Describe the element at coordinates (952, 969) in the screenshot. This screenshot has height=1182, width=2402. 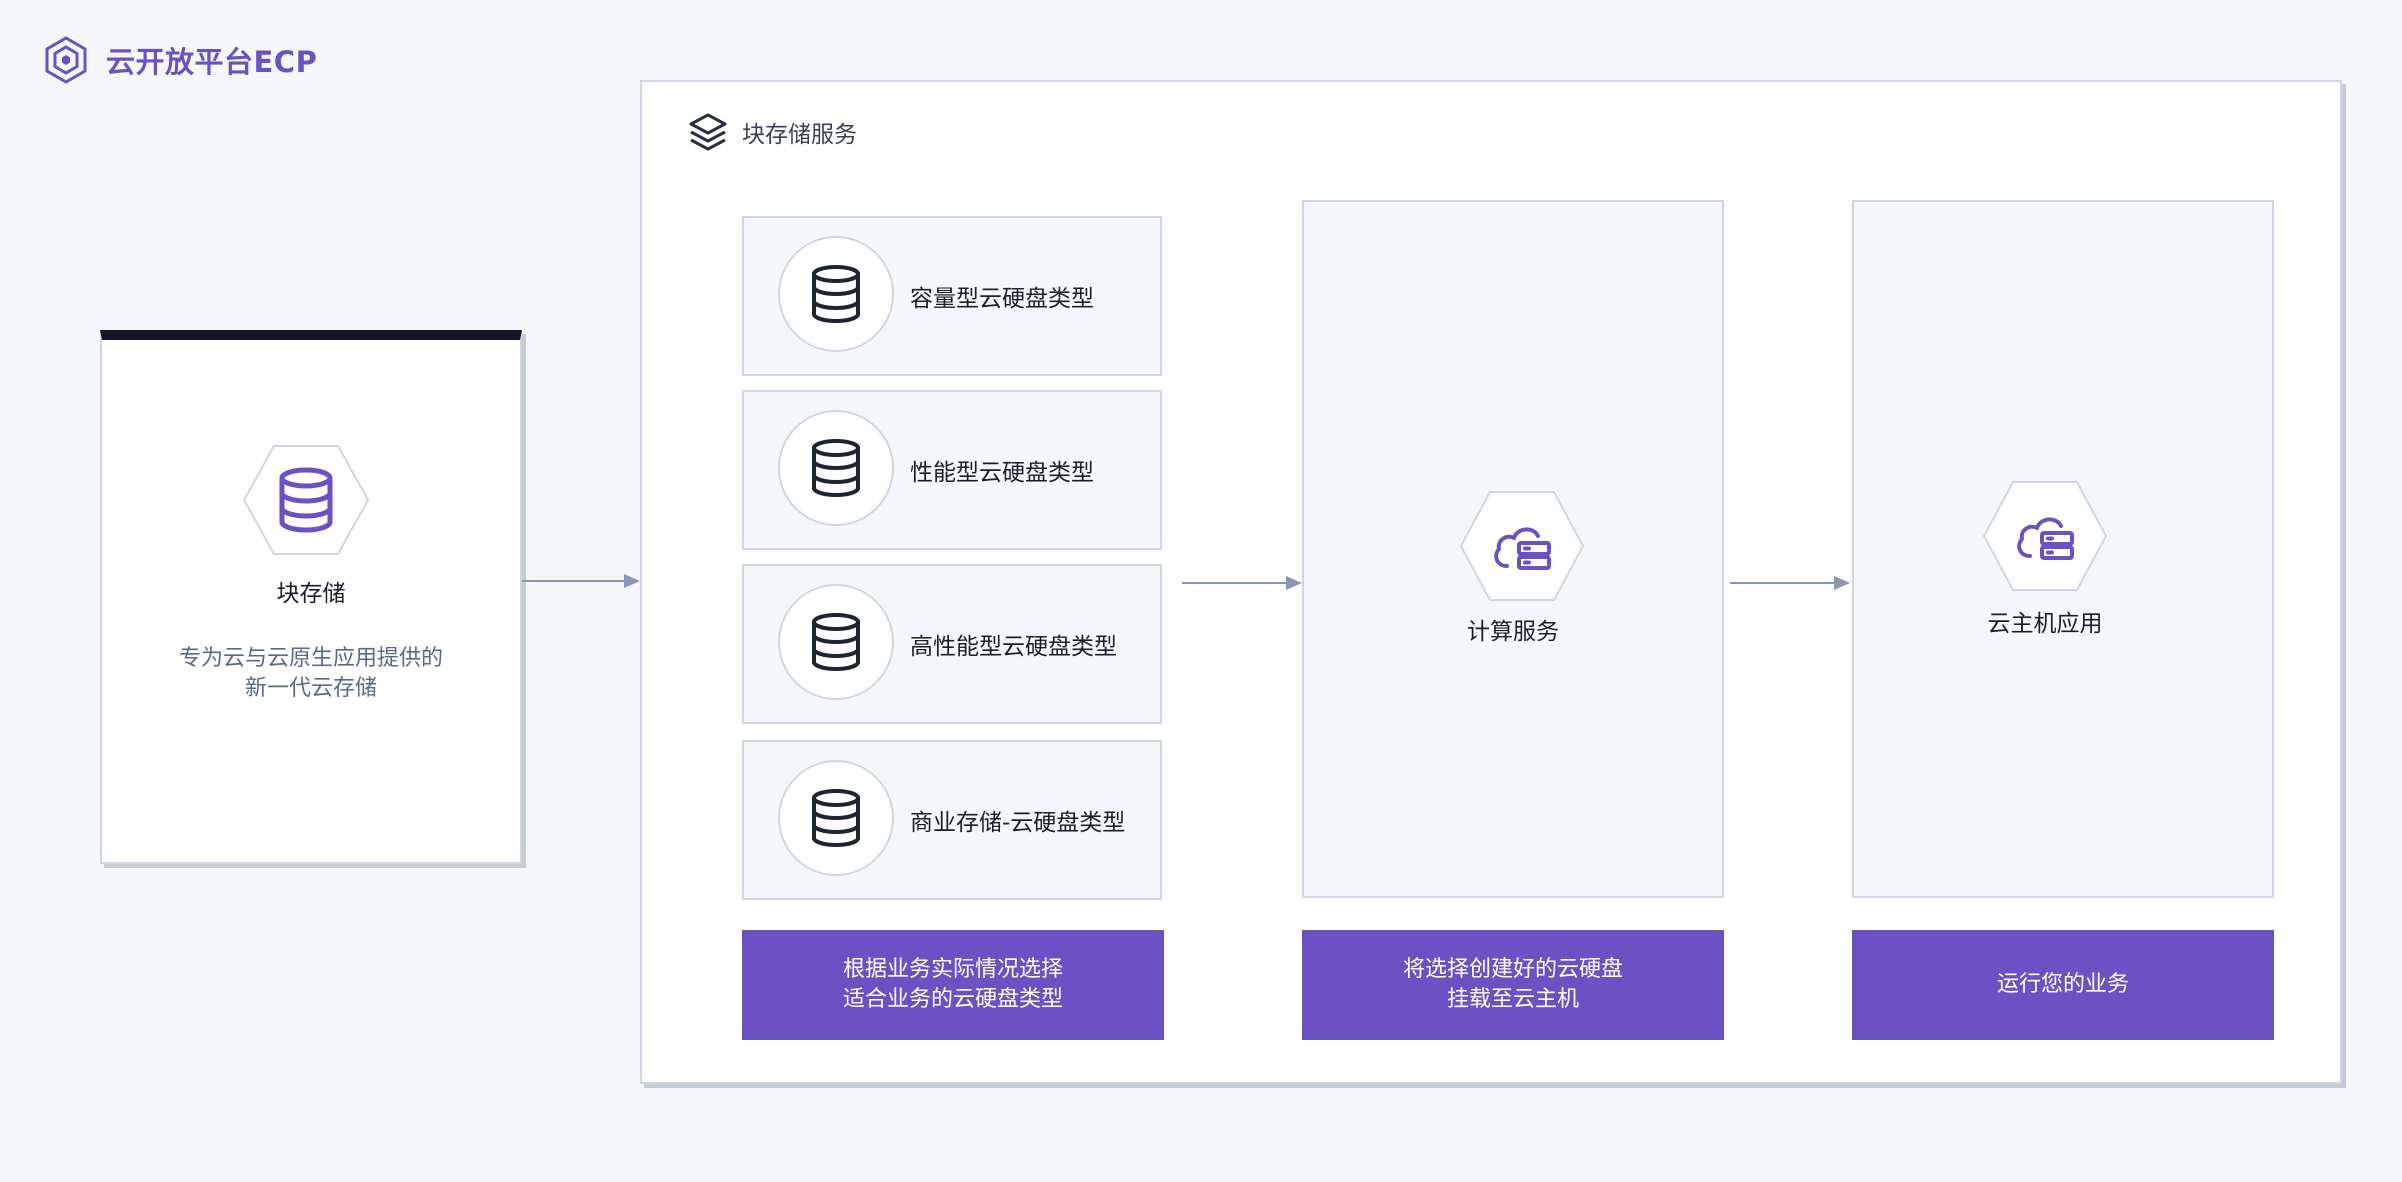
I see `step-line-1: 根据业务实际情况选择` at that location.